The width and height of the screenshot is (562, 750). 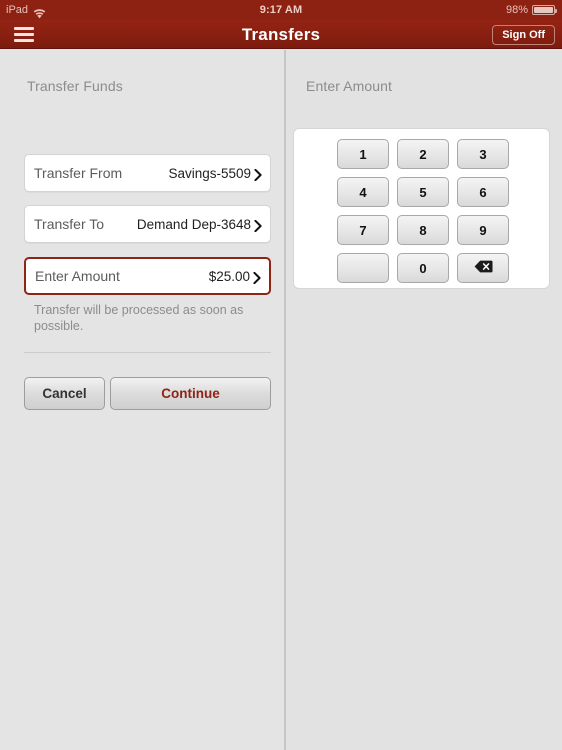 What do you see at coordinates (209, 173) in the screenshot?
I see `transfer-from-value: Savings-5509` at bounding box center [209, 173].